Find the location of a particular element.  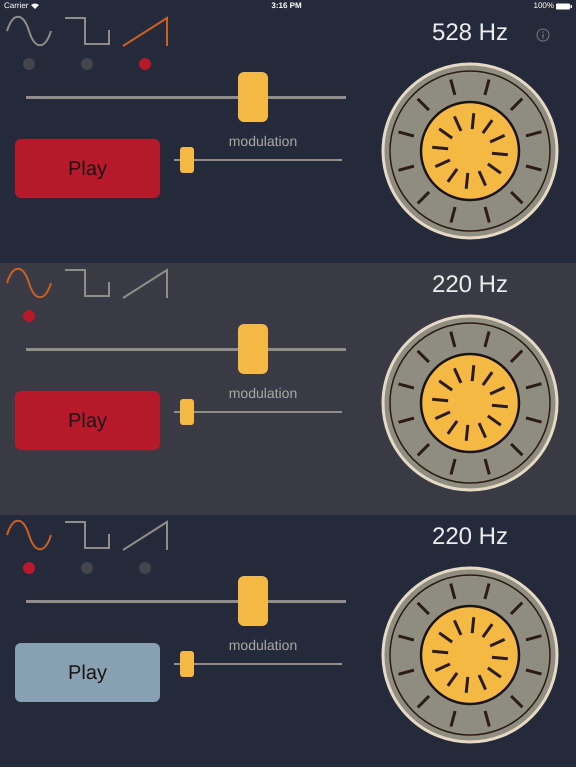

info-icon is located at coordinates (543, 35).